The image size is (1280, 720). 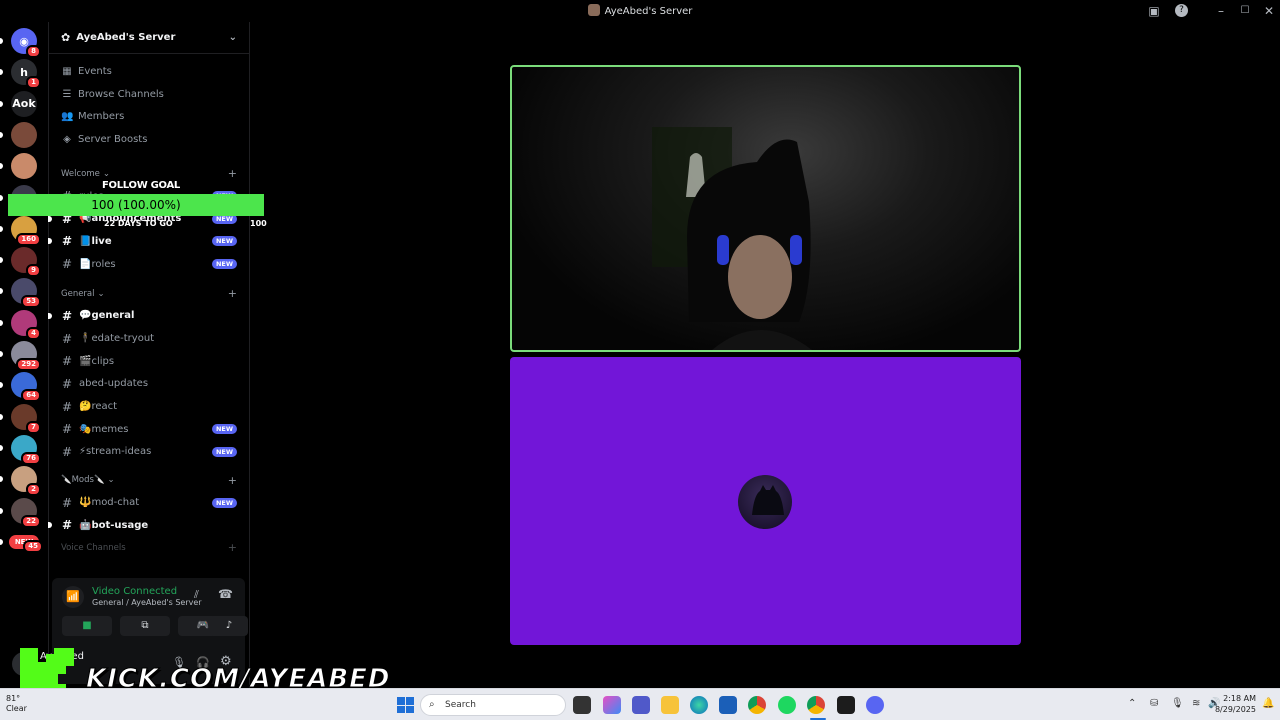 I want to click on screen-share-button: ⧉, so click(x=145, y=626).